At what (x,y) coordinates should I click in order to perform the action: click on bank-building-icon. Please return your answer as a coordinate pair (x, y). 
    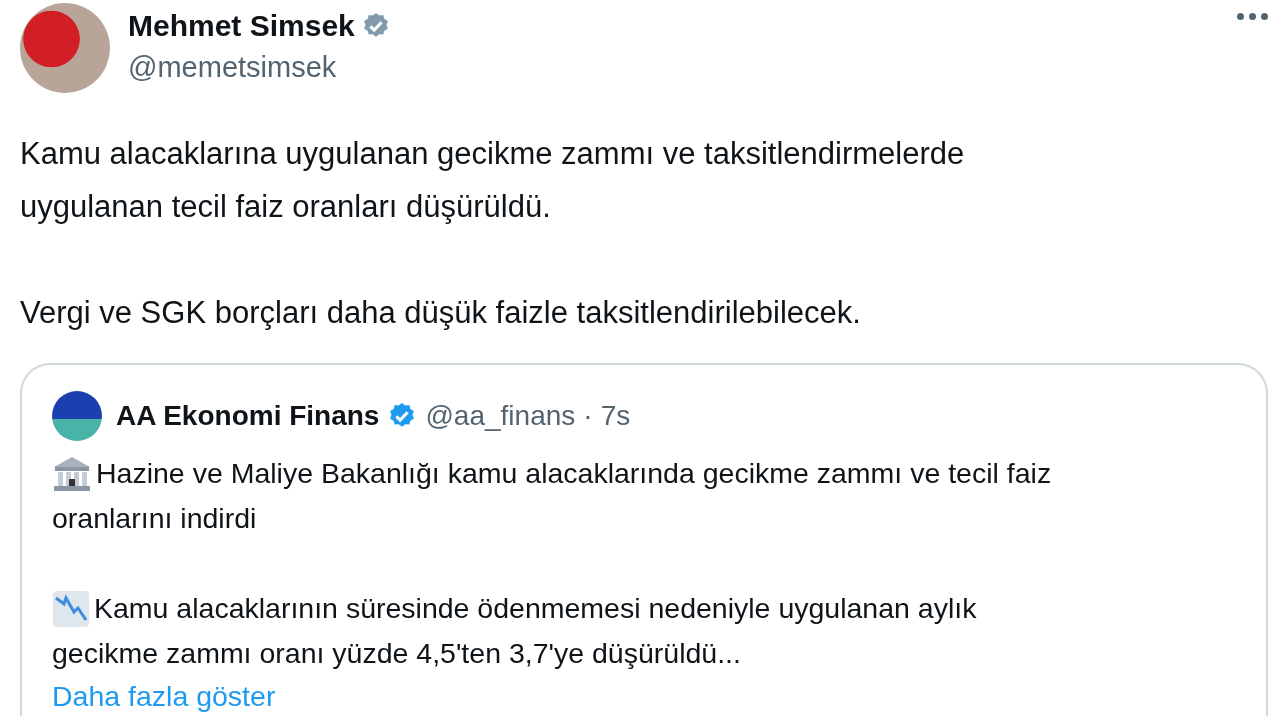
    Looking at the image, I should click on (72, 473).